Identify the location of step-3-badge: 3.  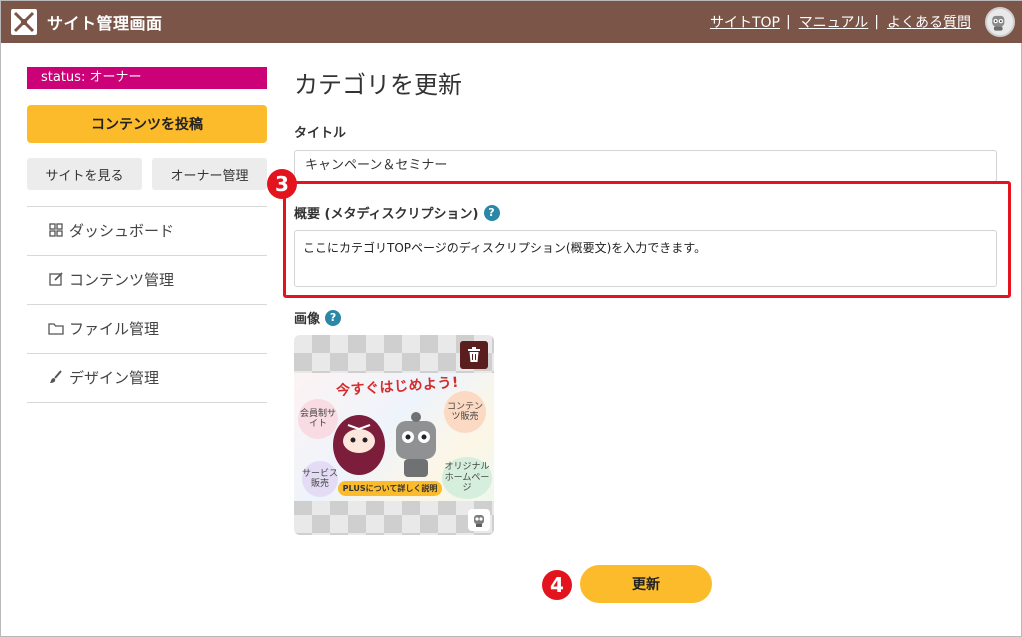
(282, 184).